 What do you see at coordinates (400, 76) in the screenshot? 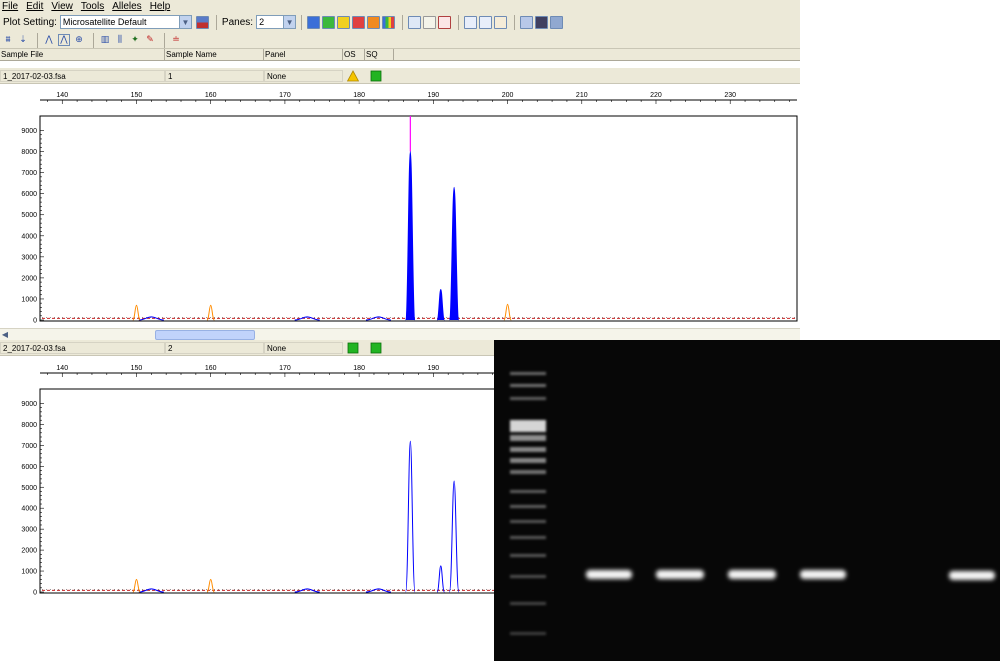
I see `sample-row: 1_2017-02-03.fsa 1 None` at bounding box center [400, 76].